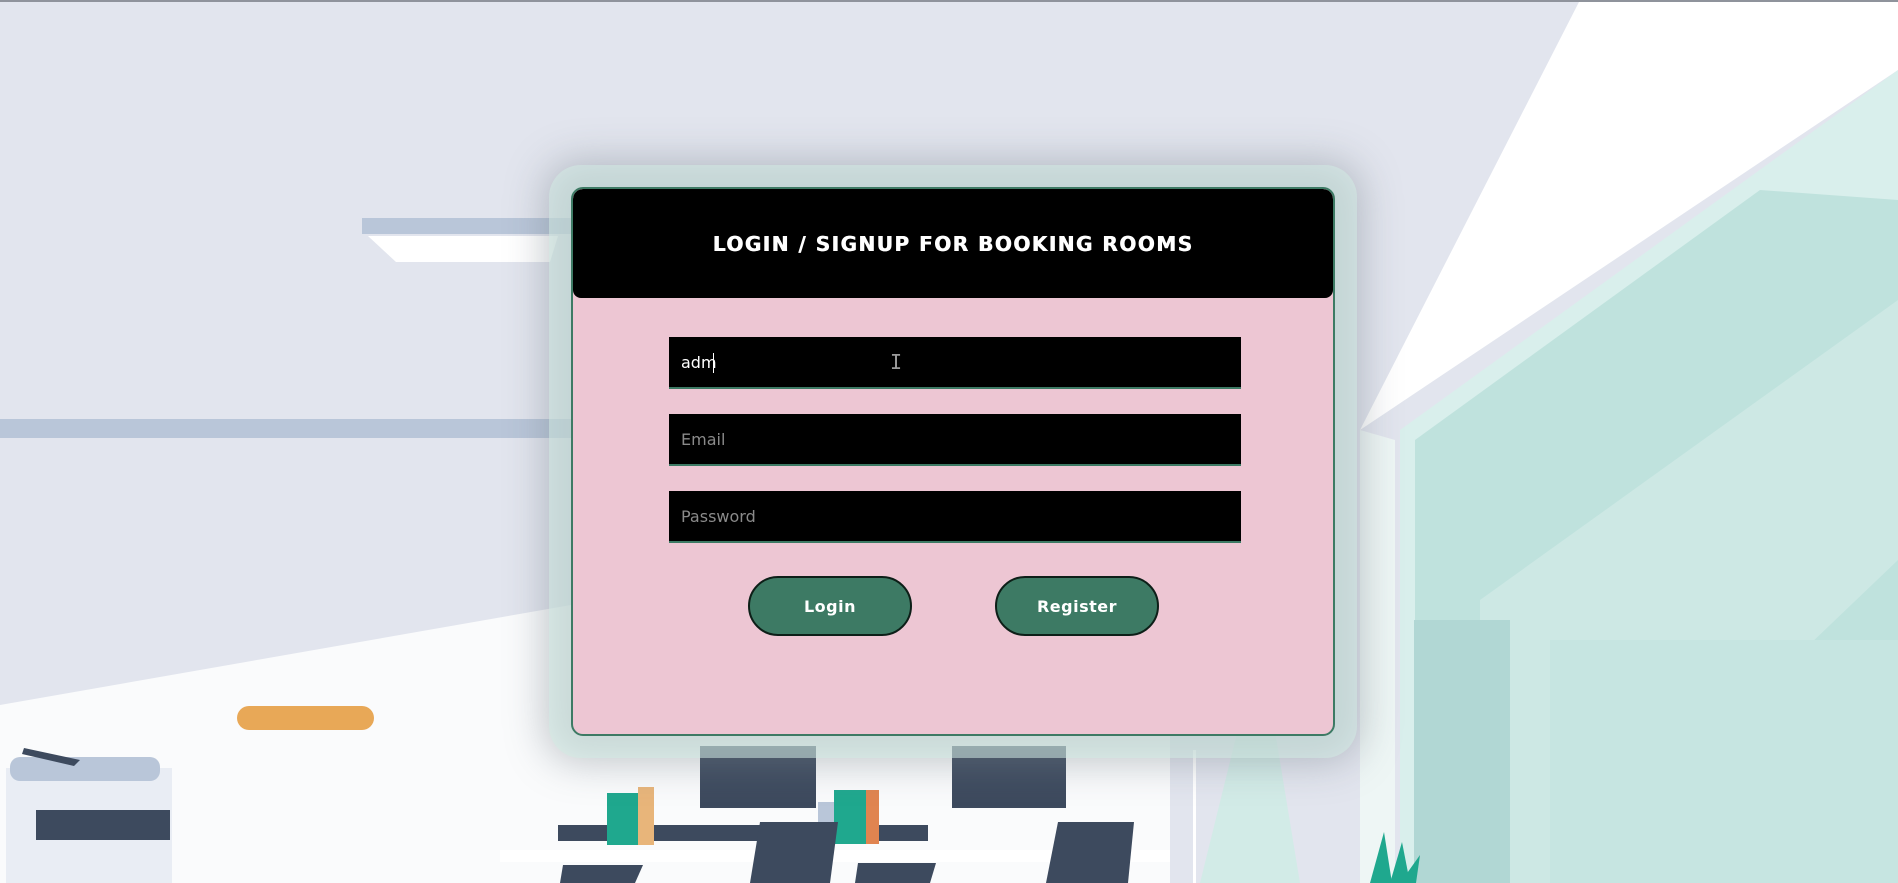 Image resolution: width=1898 pixels, height=883 pixels. I want to click on username-input, so click(955, 363).